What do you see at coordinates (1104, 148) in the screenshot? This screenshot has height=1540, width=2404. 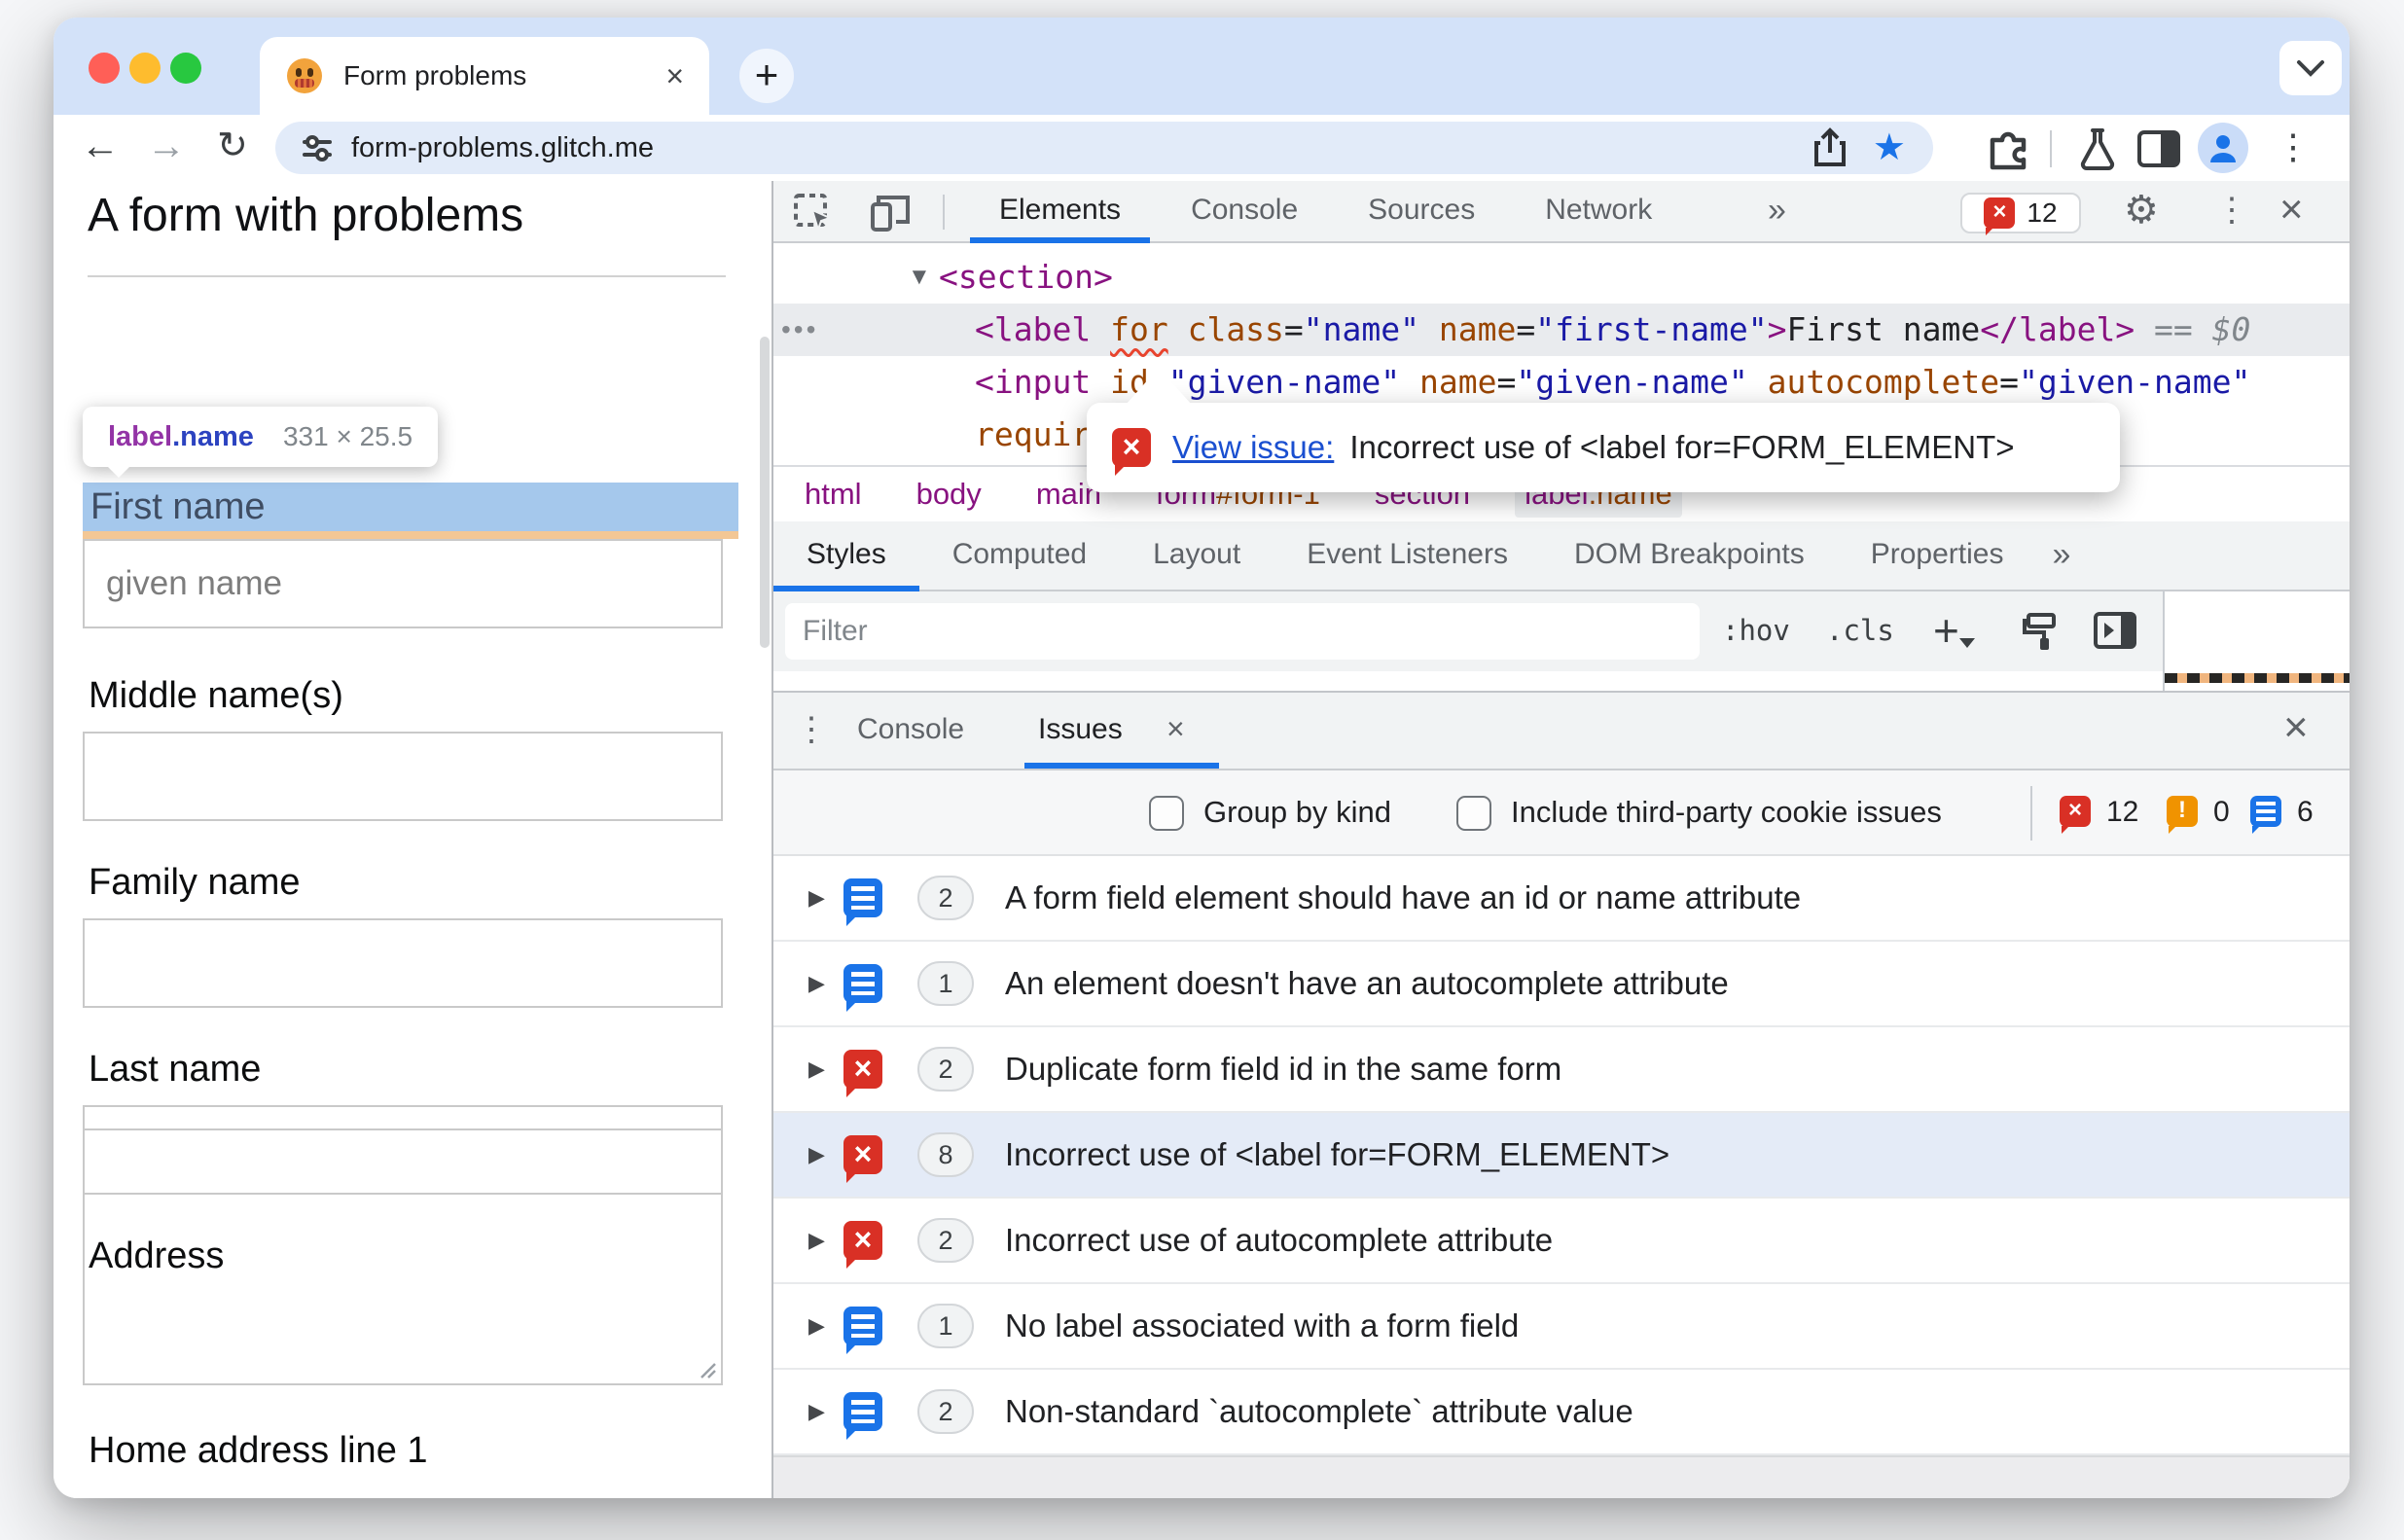 I see `address-bar: form-problems.glitch.me ★` at bounding box center [1104, 148].